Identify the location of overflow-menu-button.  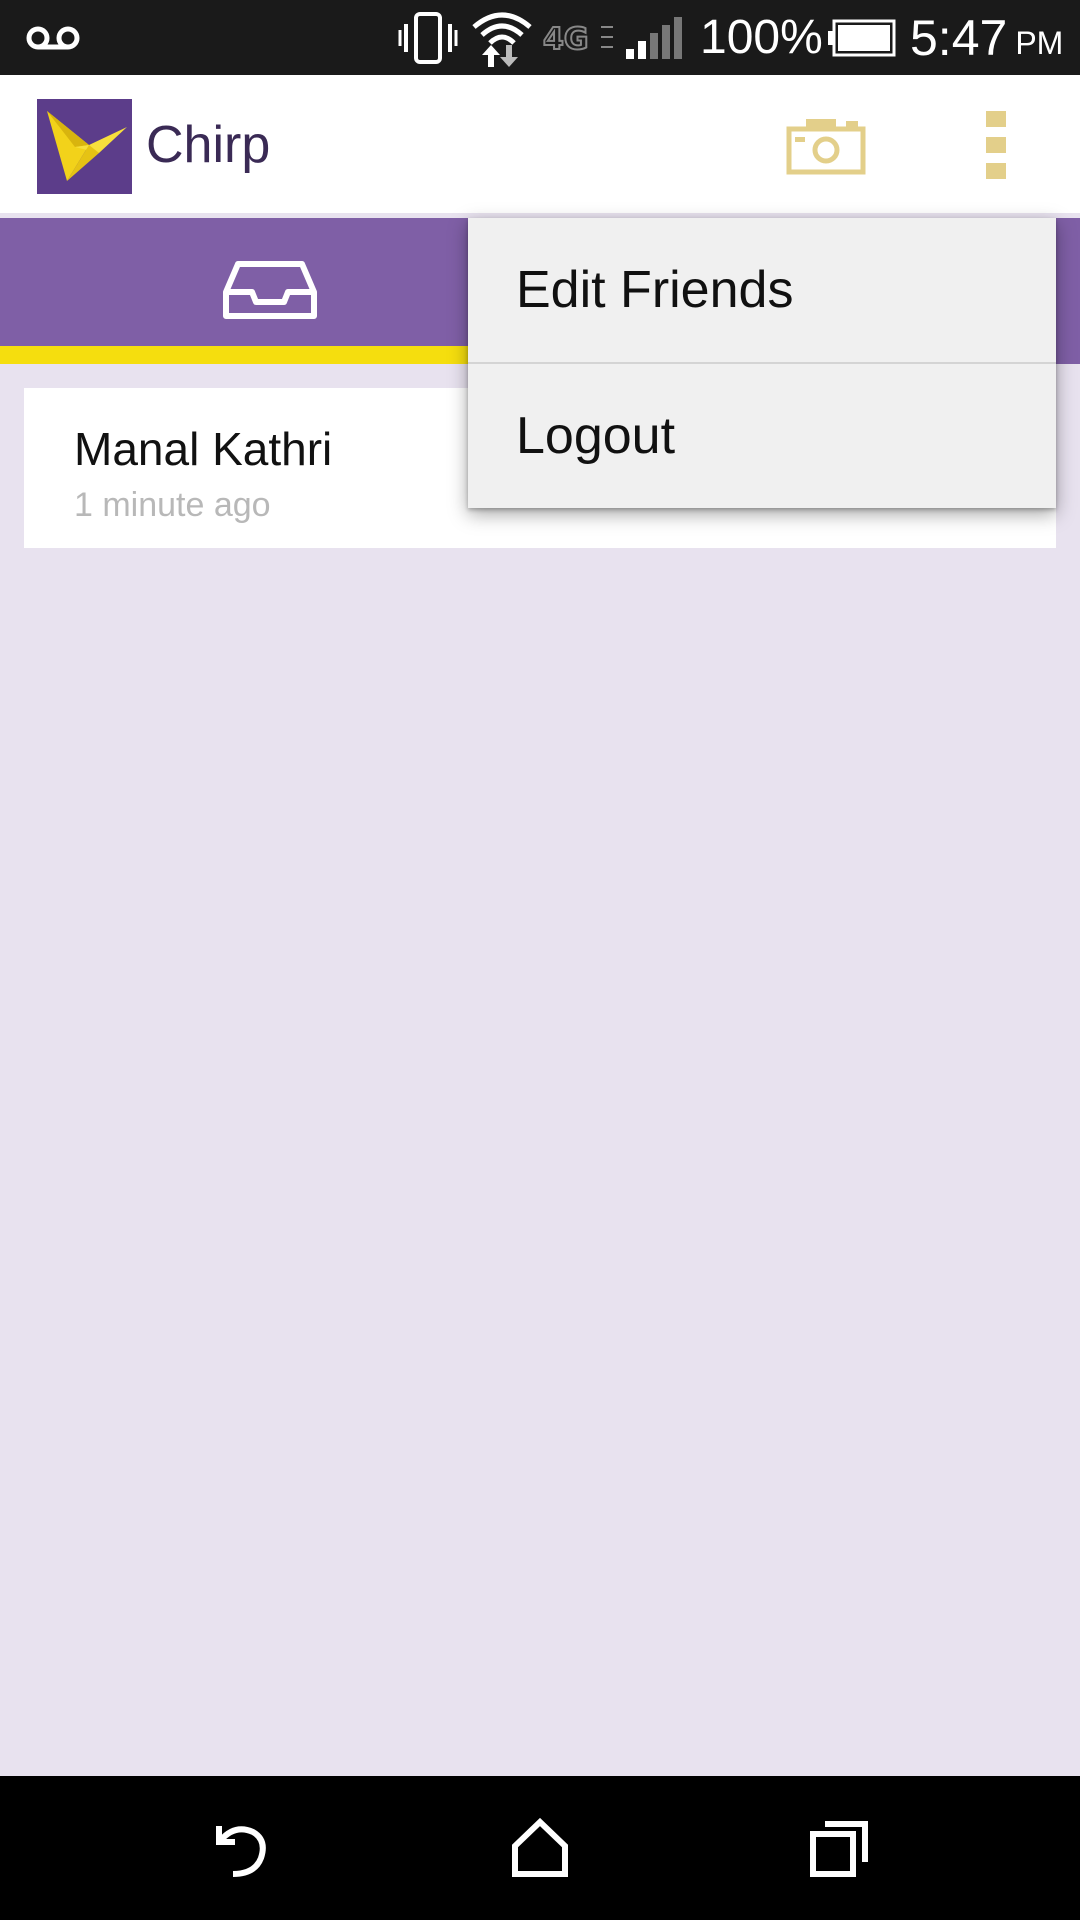
(996, 145).